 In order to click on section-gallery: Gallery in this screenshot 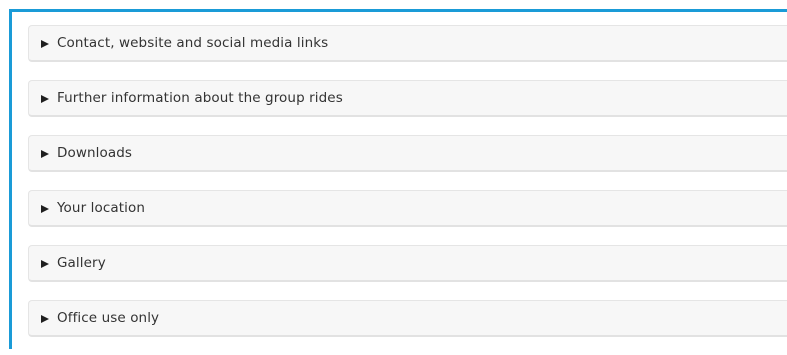, I will do `click(407, 263)`.